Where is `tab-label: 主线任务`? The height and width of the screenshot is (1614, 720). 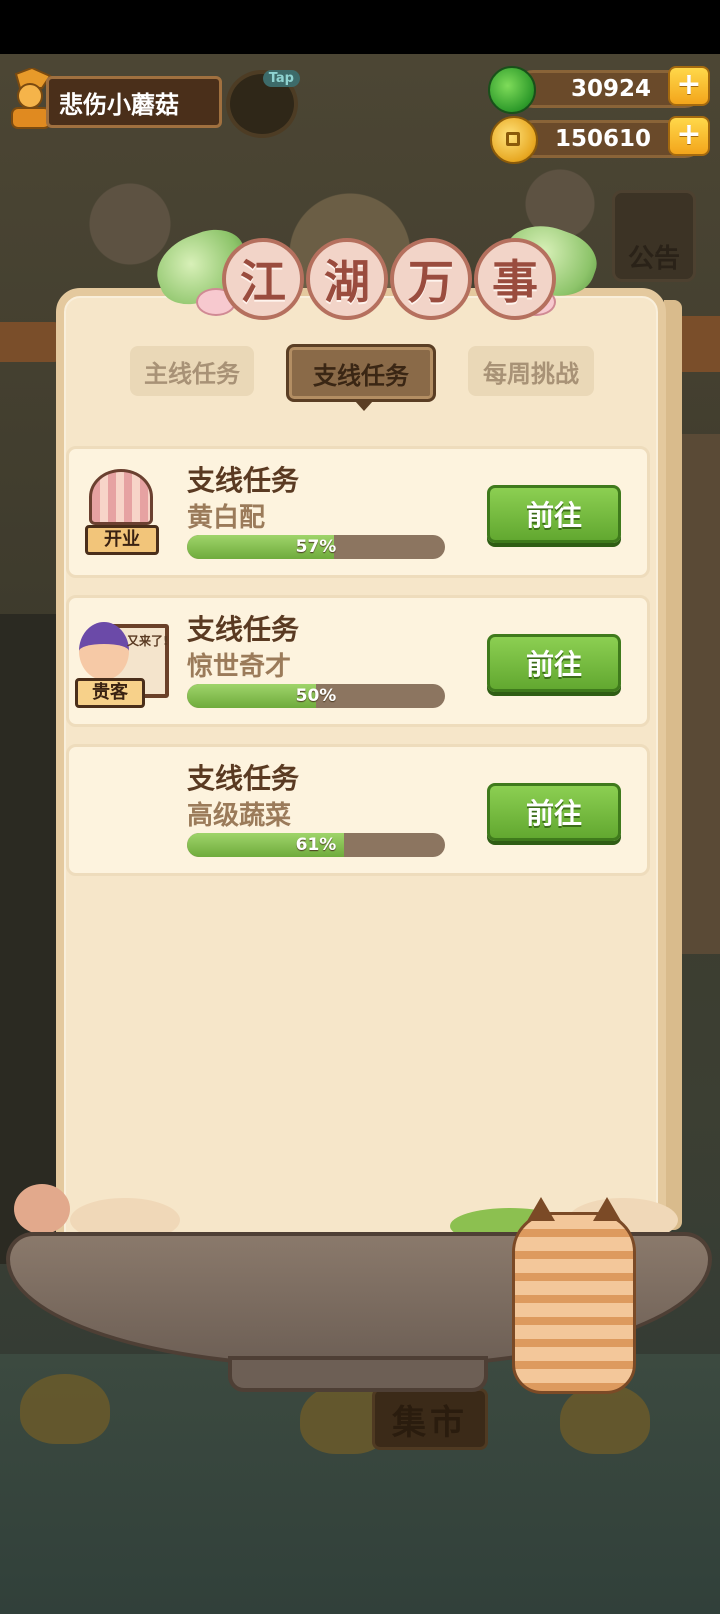
tab-label: 主线任务 is located at coordinates (192, 373).